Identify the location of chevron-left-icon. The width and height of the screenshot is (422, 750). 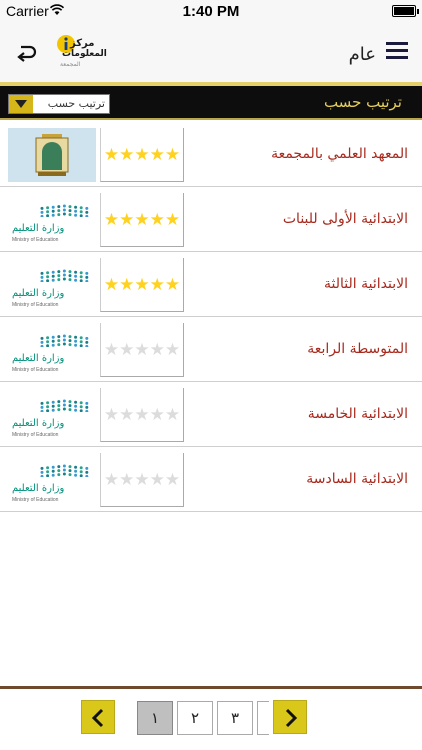
(97, 718).